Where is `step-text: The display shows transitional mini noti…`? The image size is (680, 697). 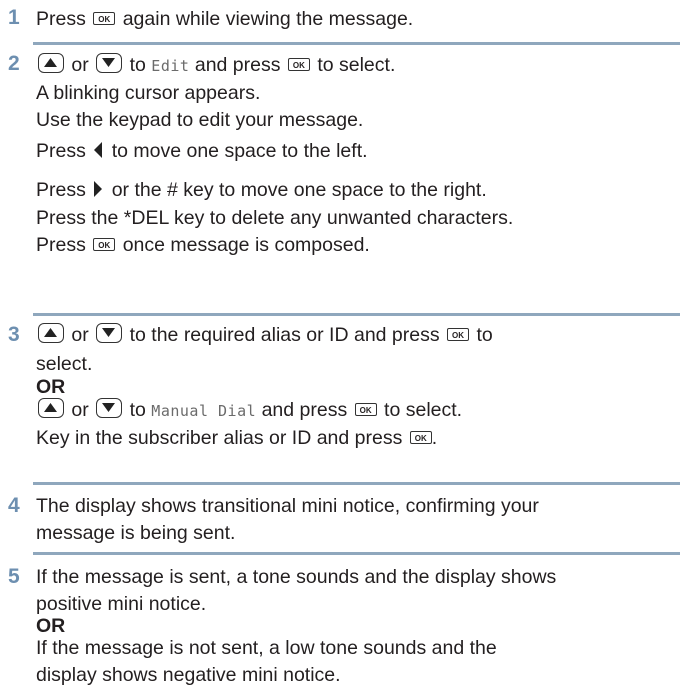 step-text: The display shows transitional mini noti… is located at coordinates (287, 506).